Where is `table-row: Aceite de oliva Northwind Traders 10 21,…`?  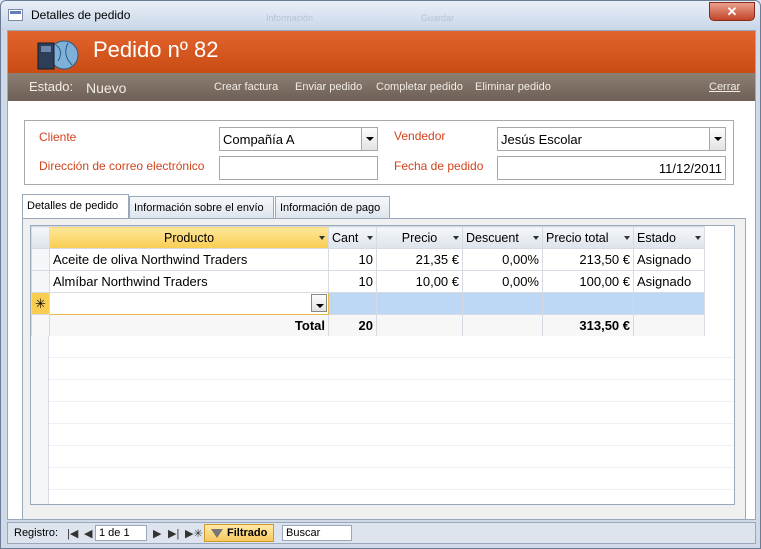
table-row: Aceite de oliva Northwind Traders 10 21,… is located at coordinates (368, 259).